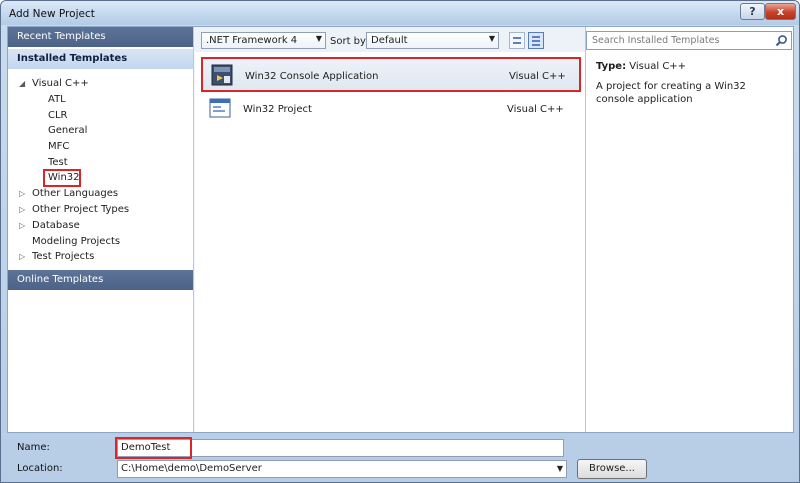  Describe the element at coordinates (342, 469) in the screenshot. I see `location-field: C:\Home\demo\DemoServer ▼` at that location.